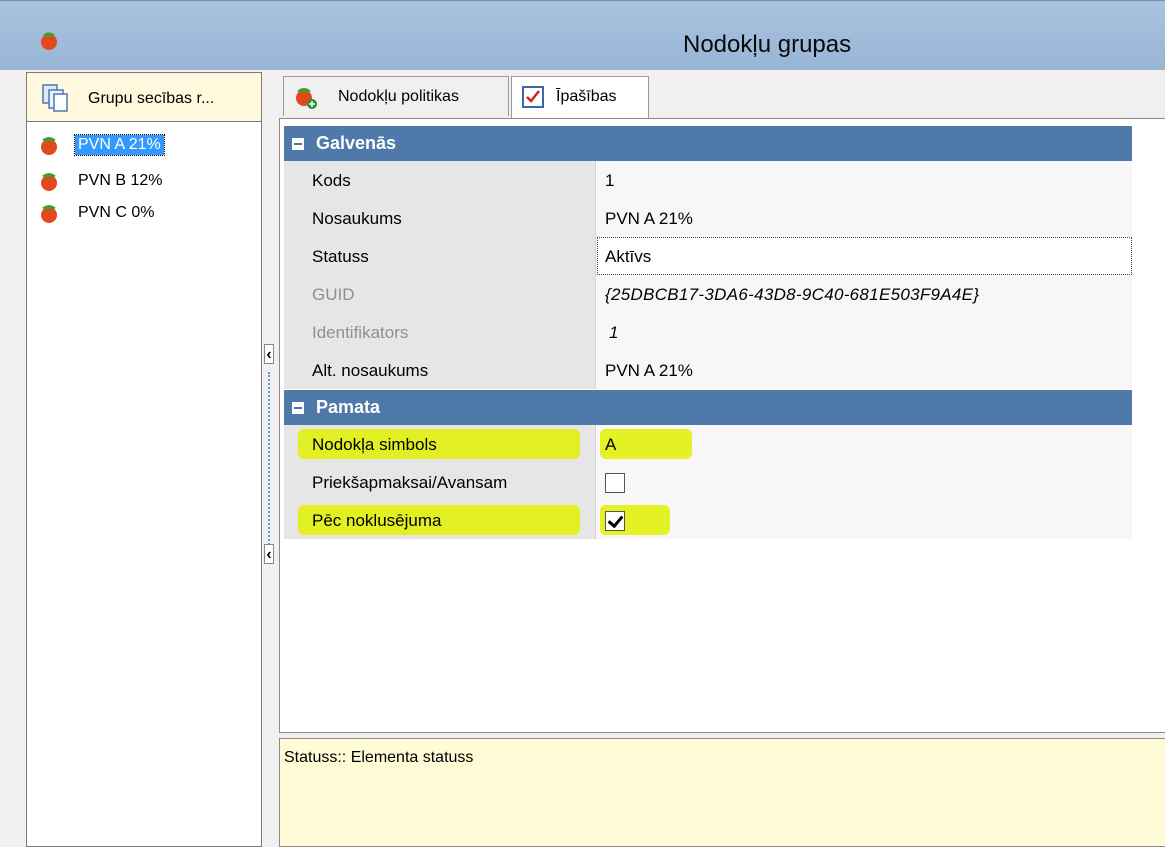 This screenshot has height=847, width=1165. Describe the element at coordinates (120, 180) in the screenshot. I see `tree-item-label: PVN B 12%` at that location.